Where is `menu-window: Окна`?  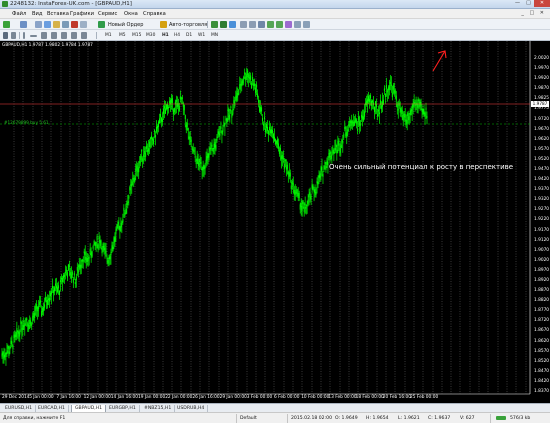 menu-window: Окна is located at coordinates (131, 14).